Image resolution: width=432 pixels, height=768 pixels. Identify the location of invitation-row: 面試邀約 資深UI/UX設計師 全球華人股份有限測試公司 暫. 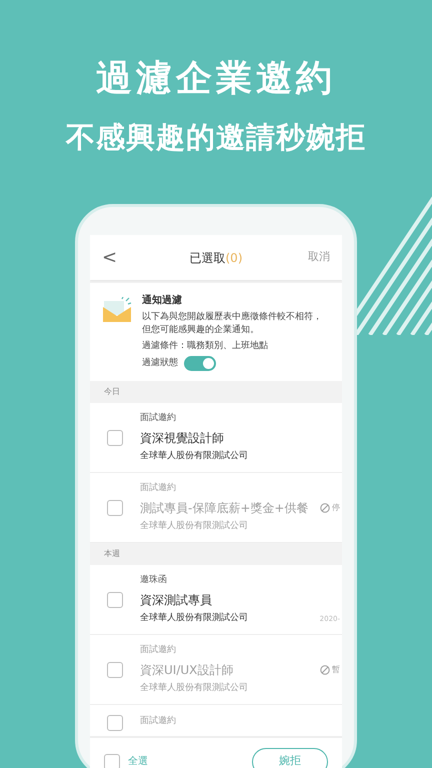
(216, 670).